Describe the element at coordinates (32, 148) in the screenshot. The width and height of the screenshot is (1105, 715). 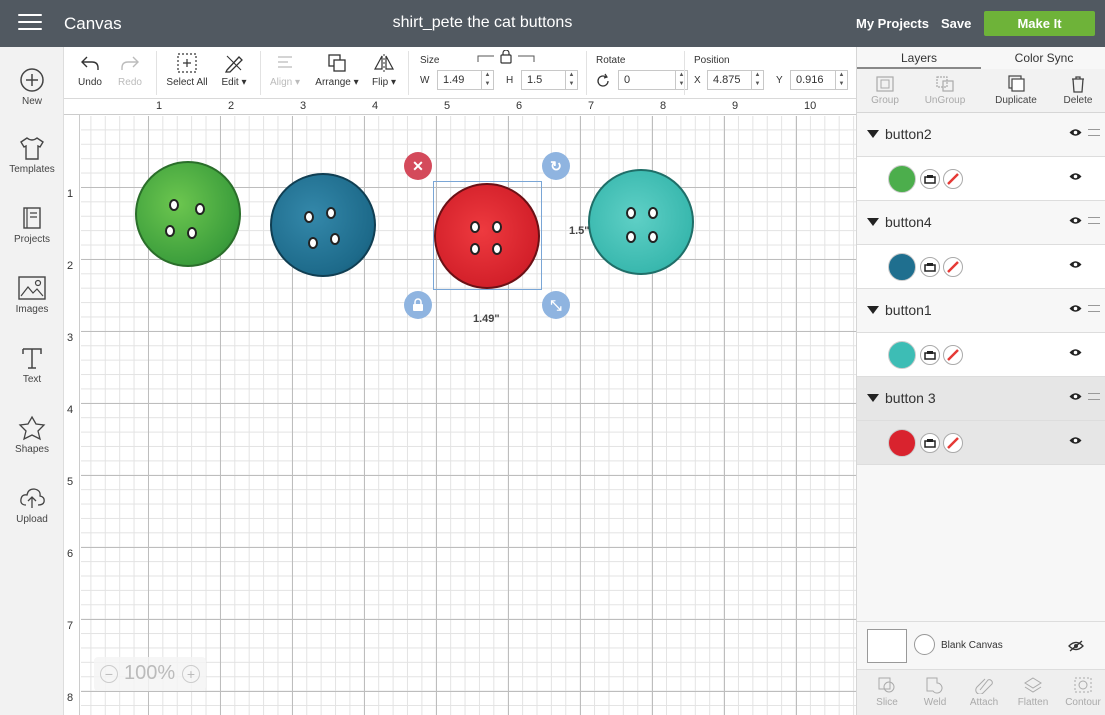
I see `shirt-icon` at that location.